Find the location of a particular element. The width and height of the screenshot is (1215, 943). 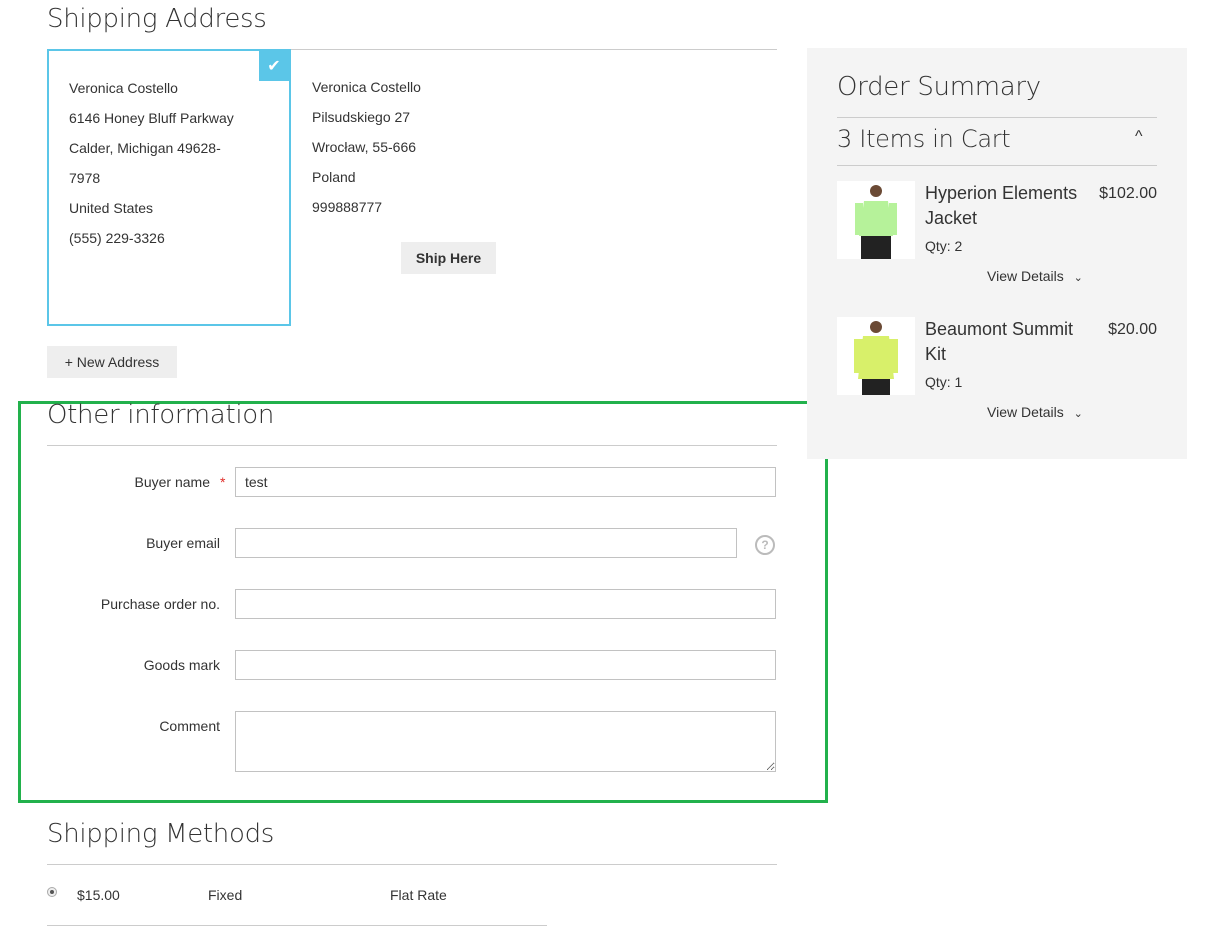

help-icon: ? is located at coordinates (765, 545).